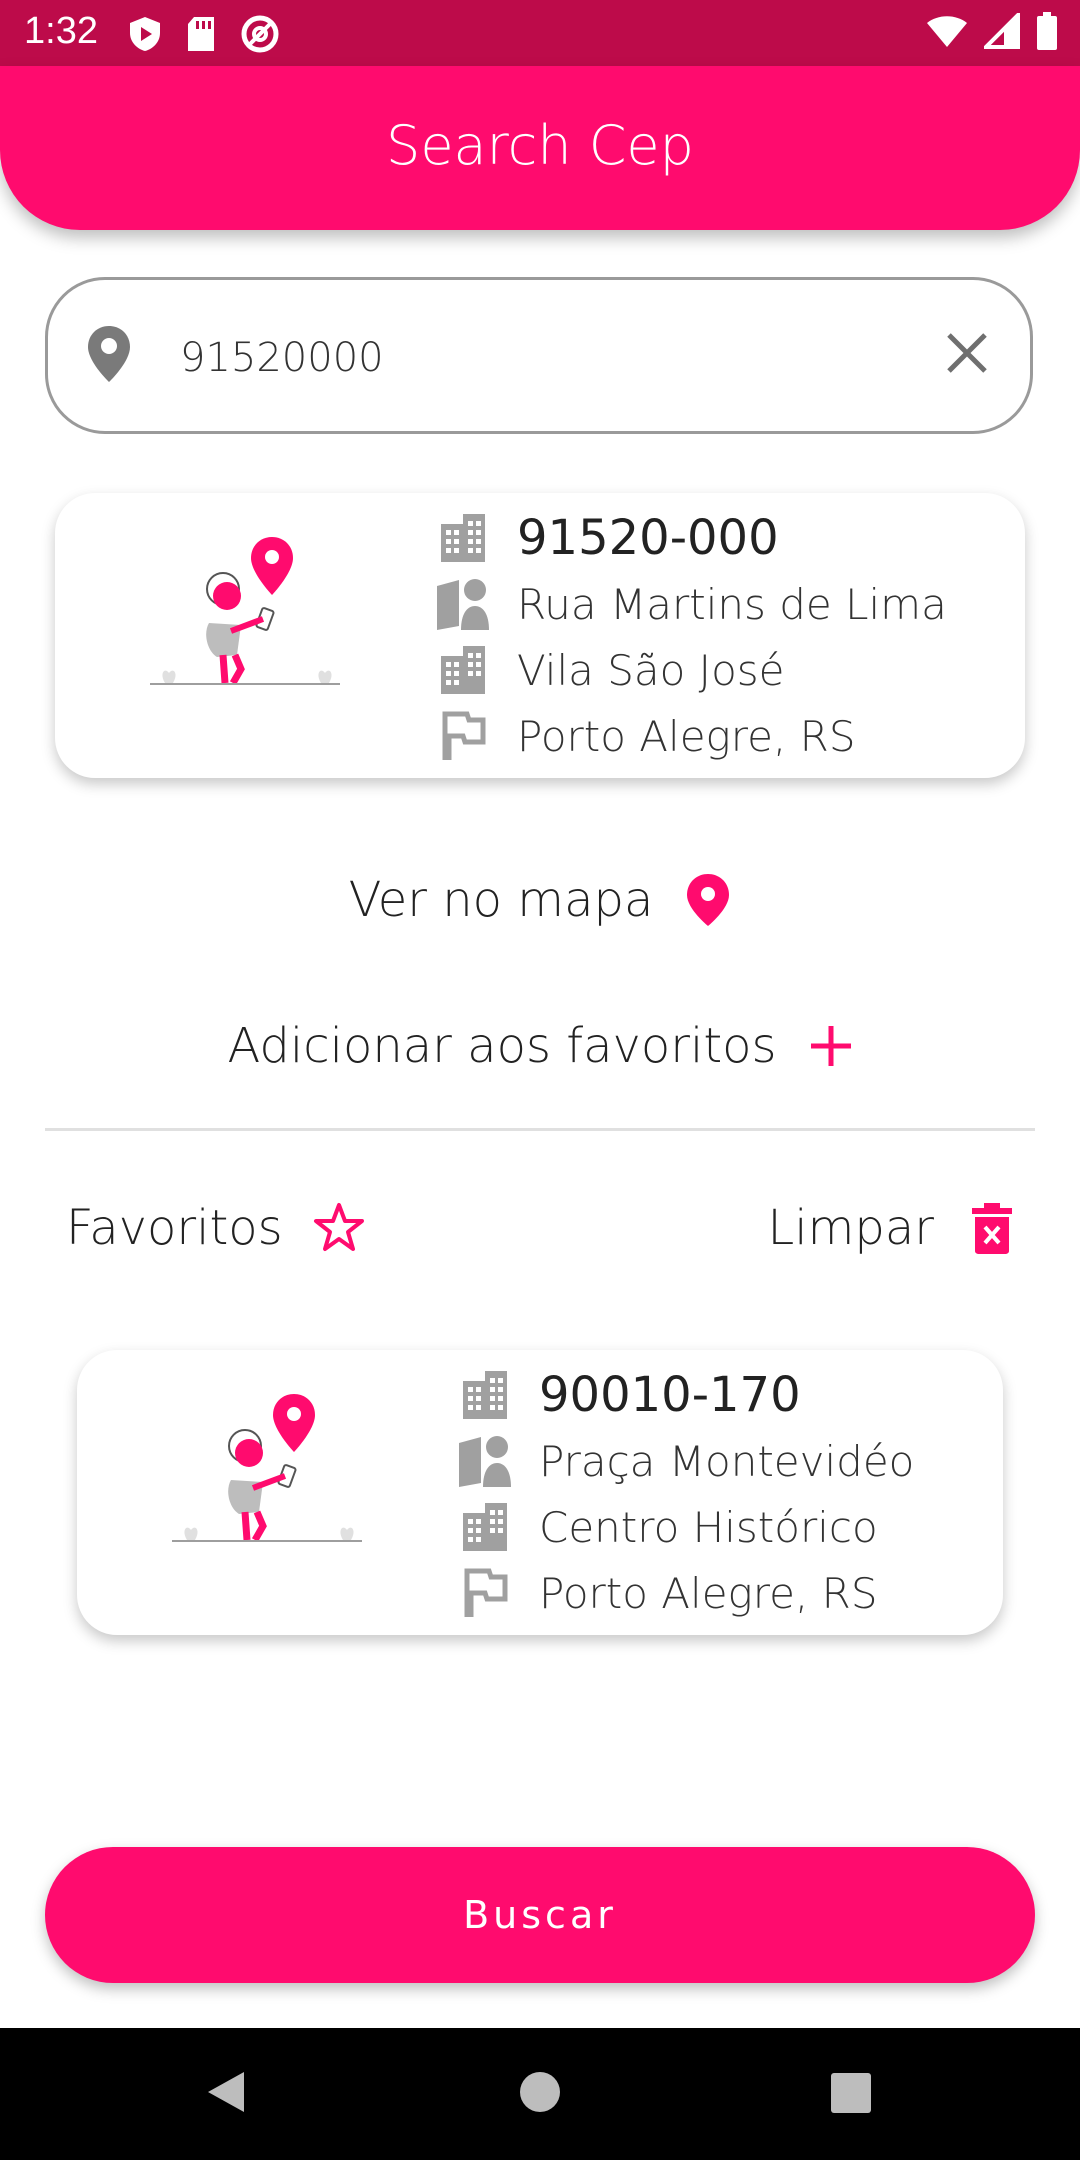 The height and width of the screenshot is (2160, 1080). I want to click on street-value: Praça Montevidéo, so click(727, 1461).